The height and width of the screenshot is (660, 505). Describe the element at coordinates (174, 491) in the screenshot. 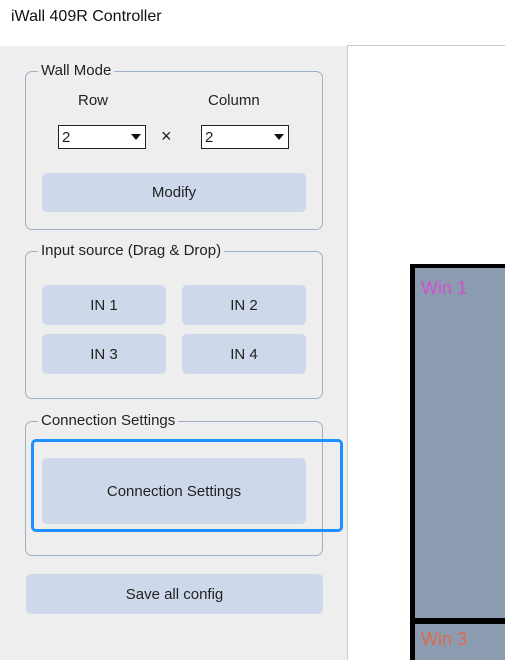

I see `connection-settings-button: Connection Settings` at that location.